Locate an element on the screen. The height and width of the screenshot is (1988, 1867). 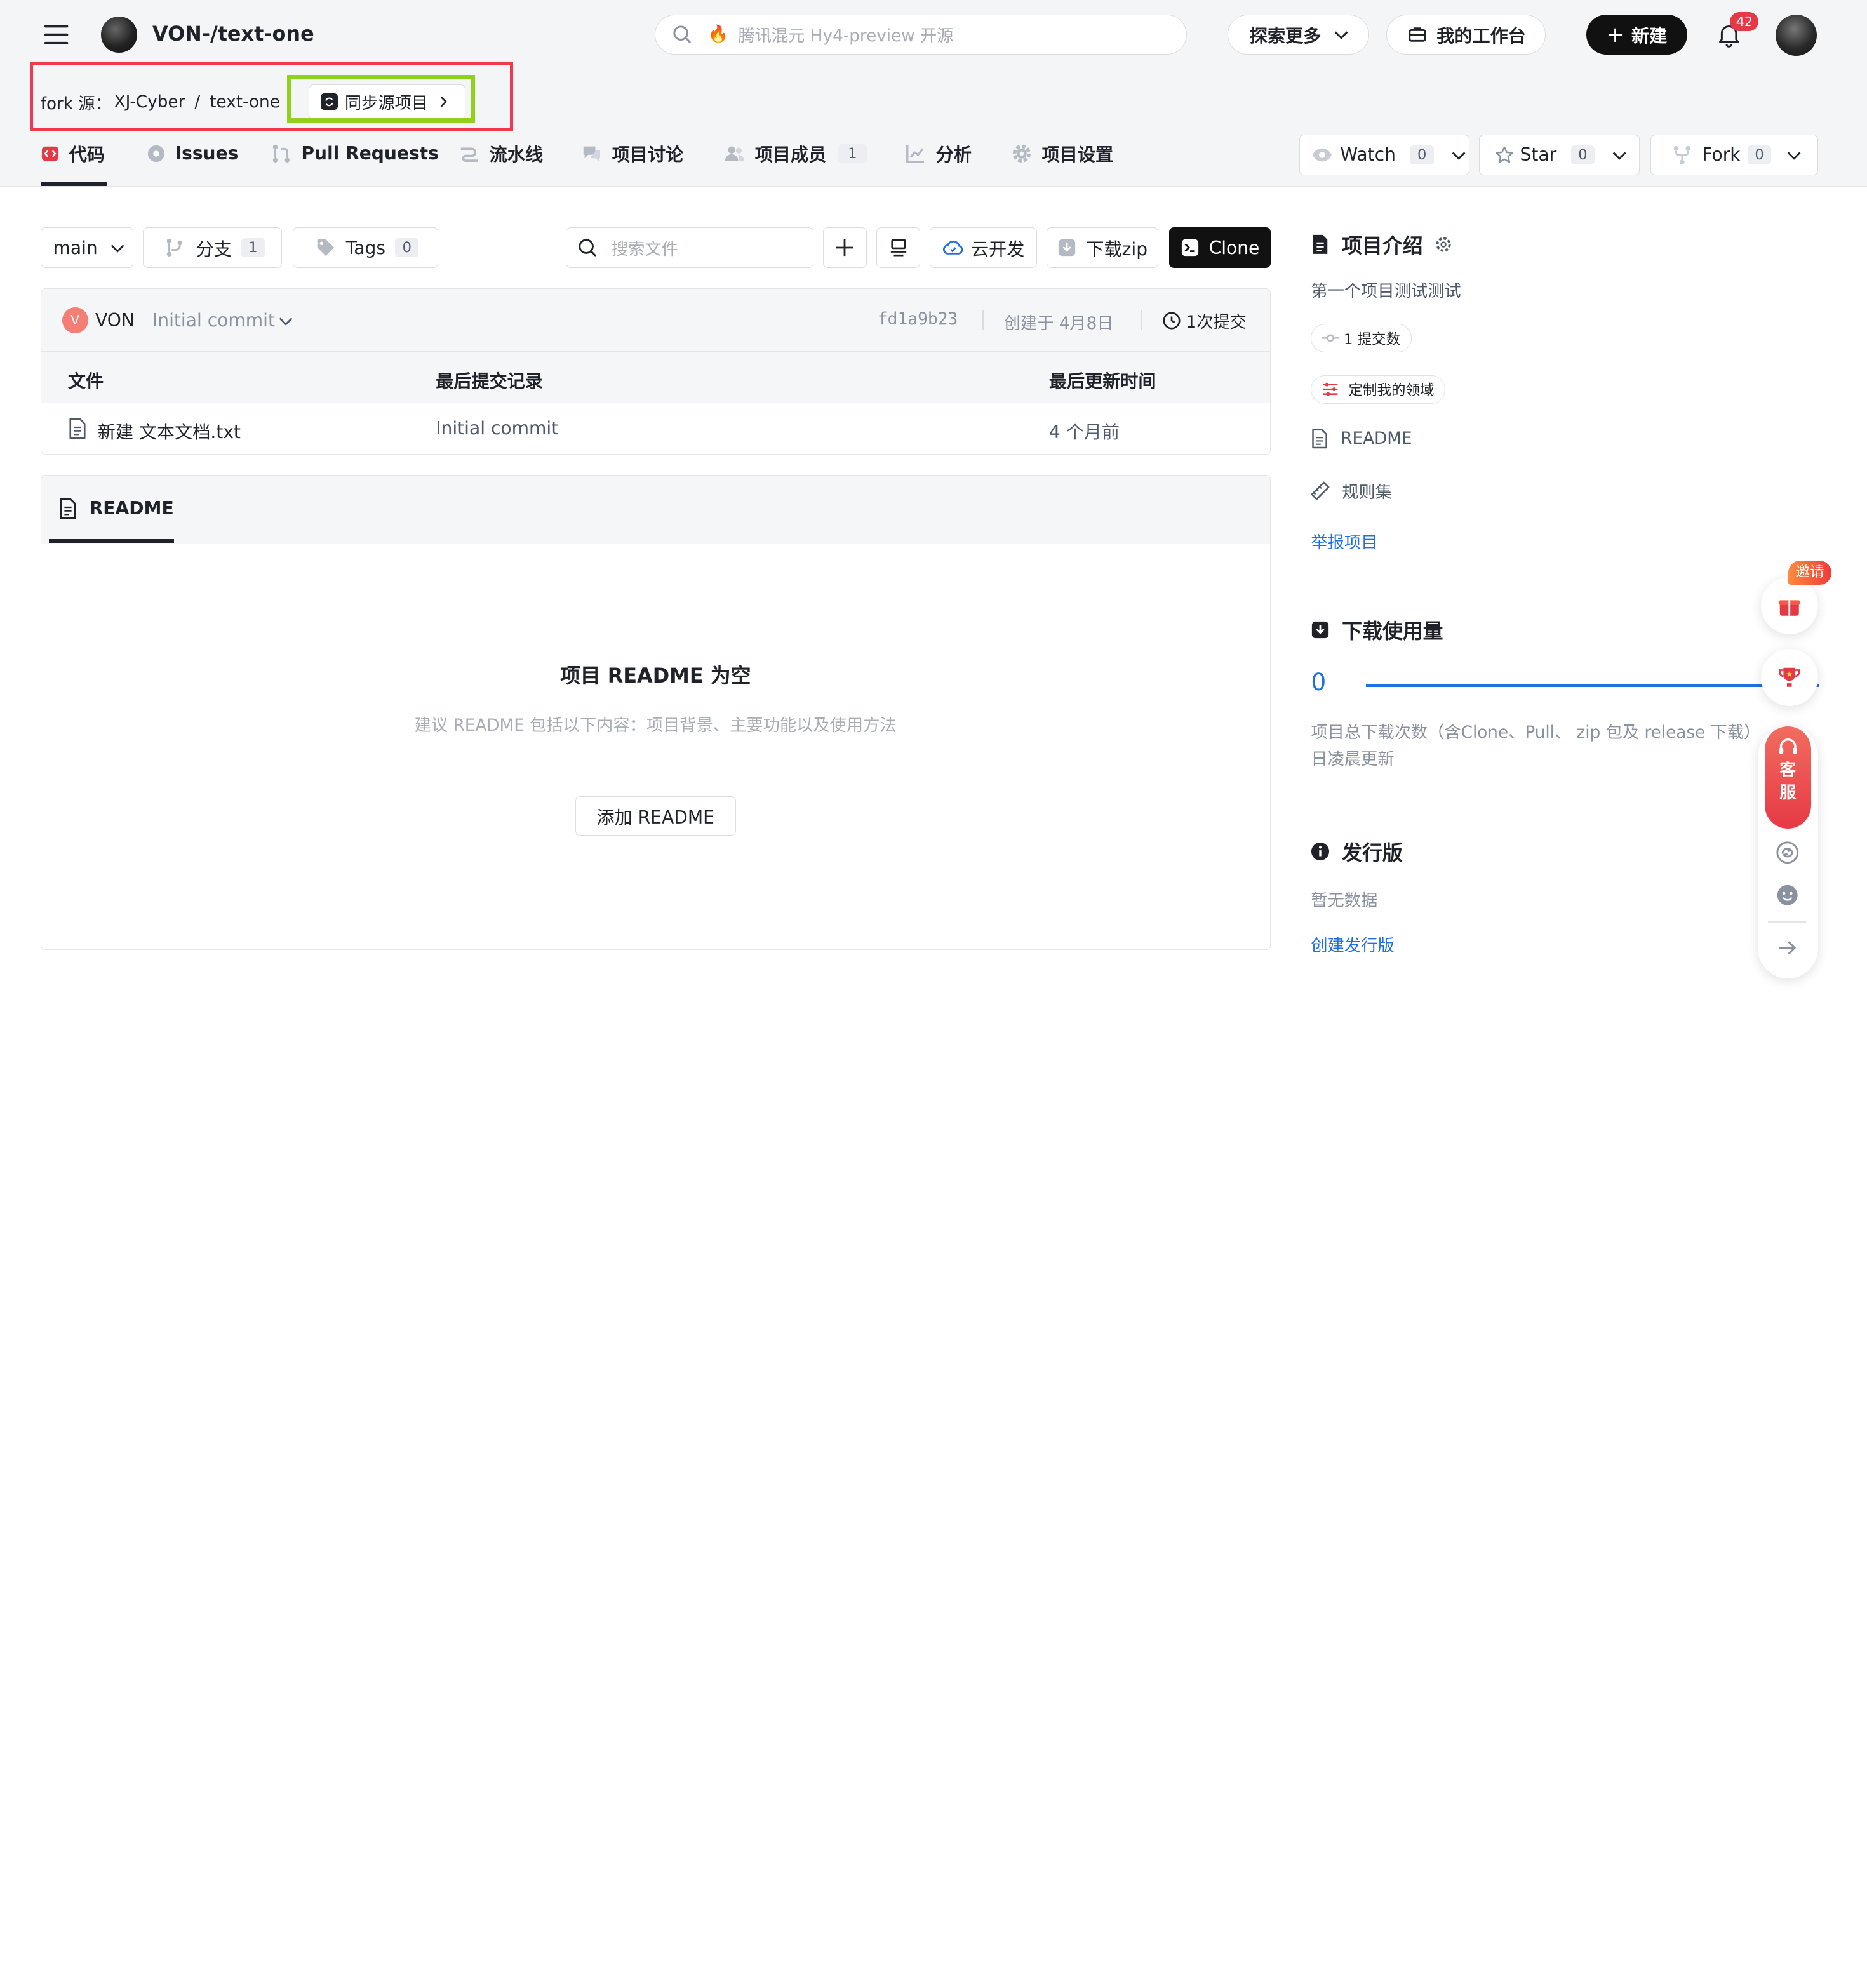
layout-toggle-button is located at coordinates (898, 247).